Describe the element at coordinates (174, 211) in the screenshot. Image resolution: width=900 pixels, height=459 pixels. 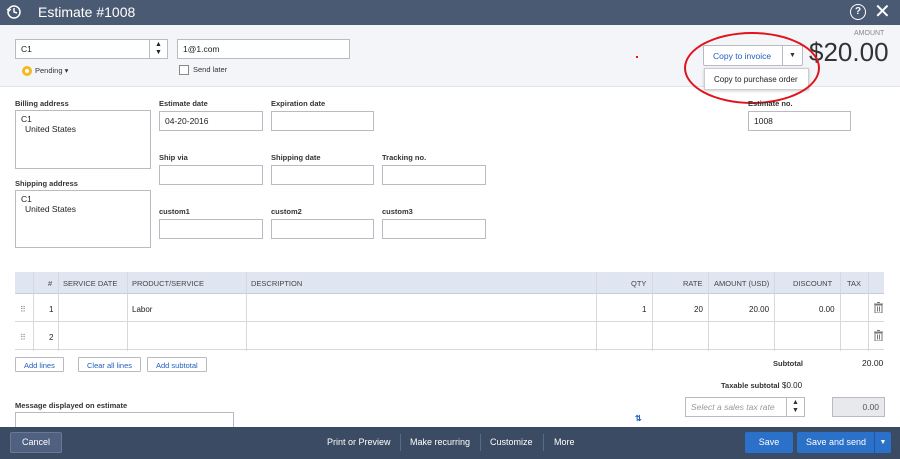
I see `custom1-label: custom1` at that location.